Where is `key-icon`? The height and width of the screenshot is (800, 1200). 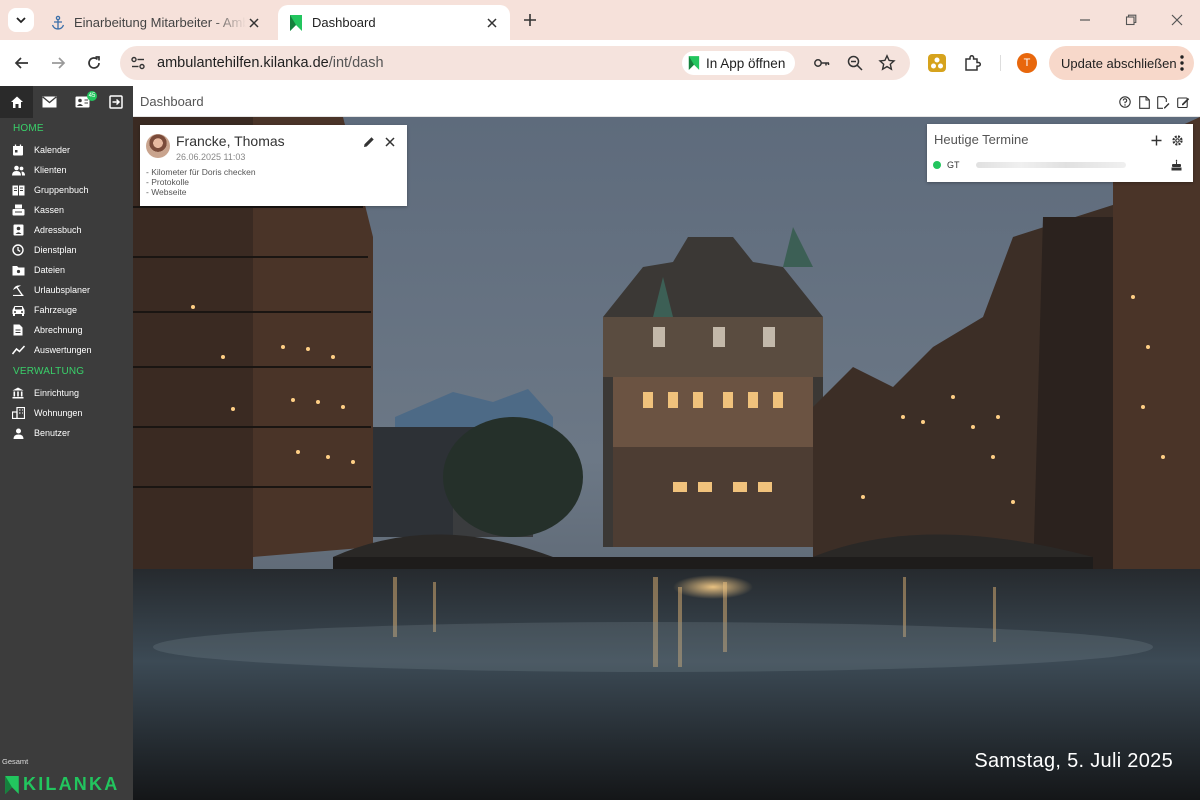
key-icon is located at coordinates (822, 63).